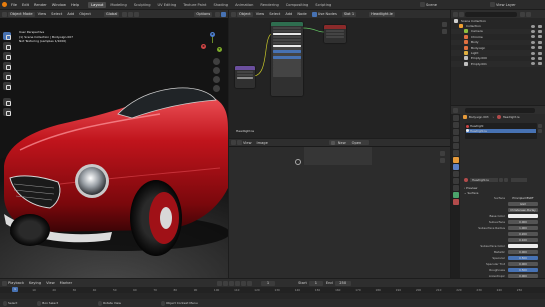  What do you see at coordinates (25, 5) in the screenshot?
I see `menu-edit: Edit` at bounding box center [25, 5].